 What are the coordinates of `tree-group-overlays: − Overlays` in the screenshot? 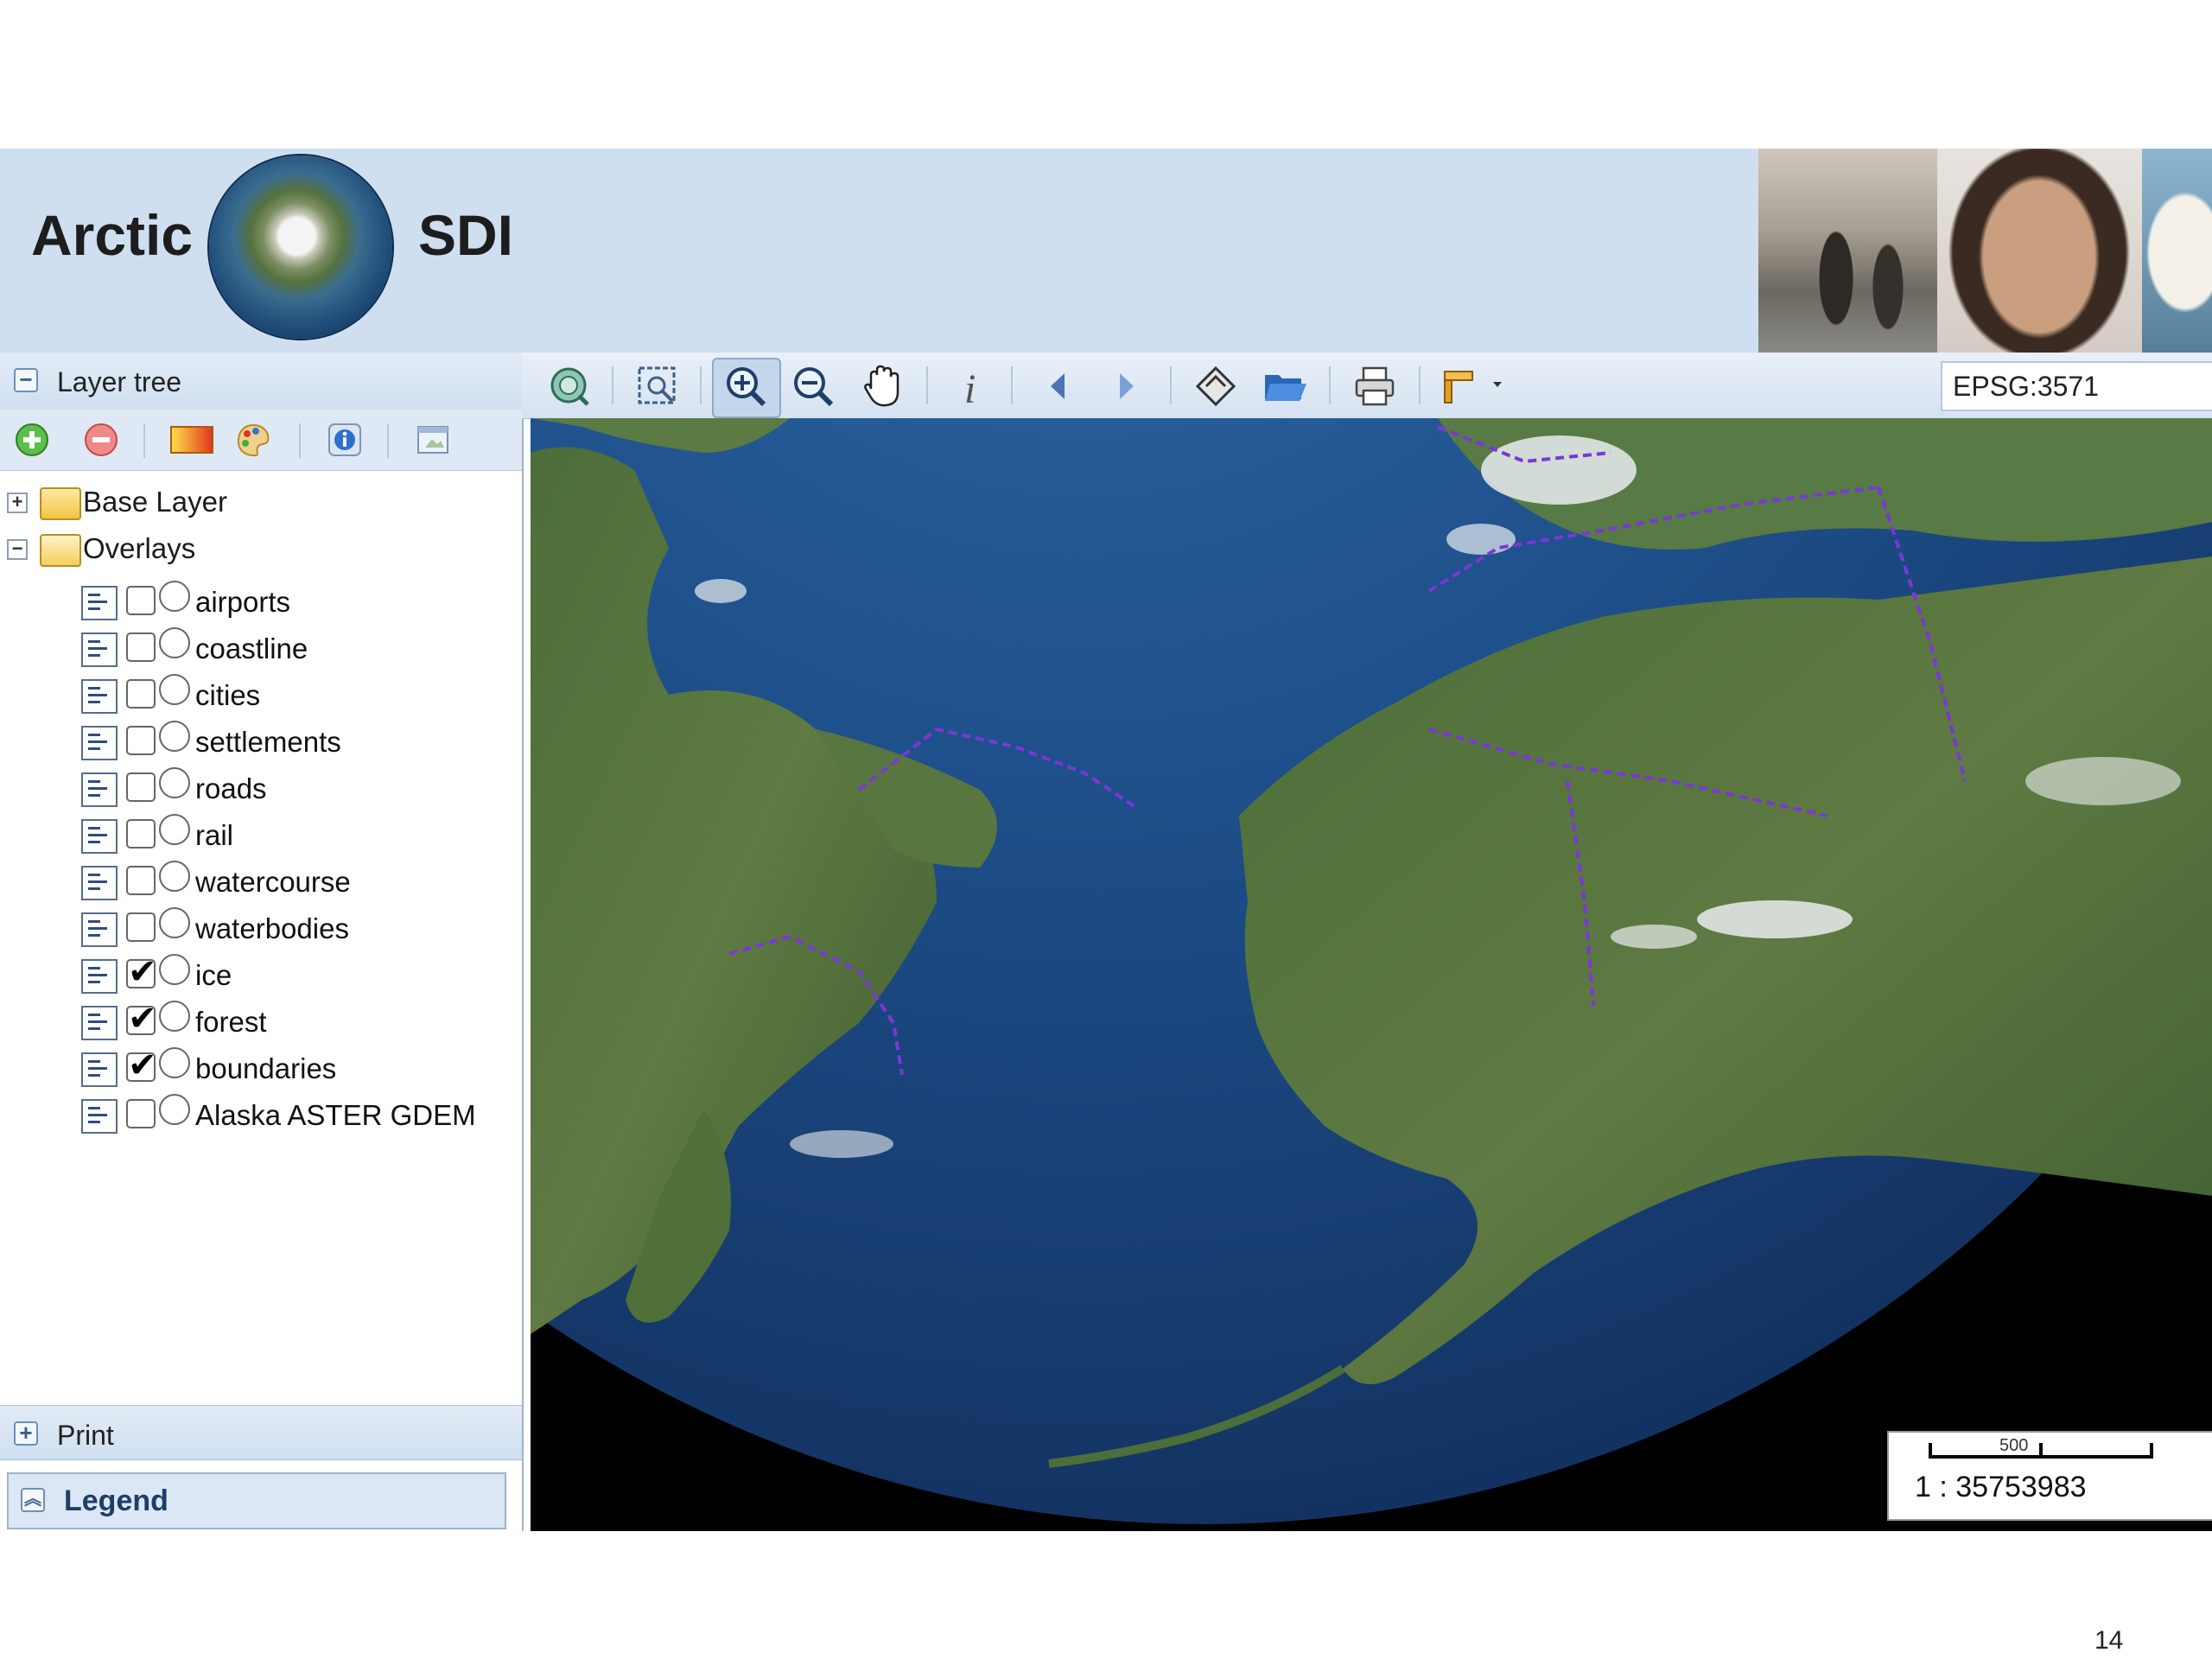 It's located at (261, 550).